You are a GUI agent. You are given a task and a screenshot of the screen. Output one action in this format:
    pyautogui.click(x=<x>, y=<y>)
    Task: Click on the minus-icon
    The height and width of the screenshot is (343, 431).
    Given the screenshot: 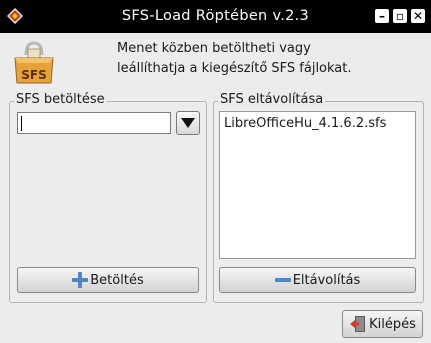 What is the action you would take?
    pyautogui.click(x=282, y=280)
    